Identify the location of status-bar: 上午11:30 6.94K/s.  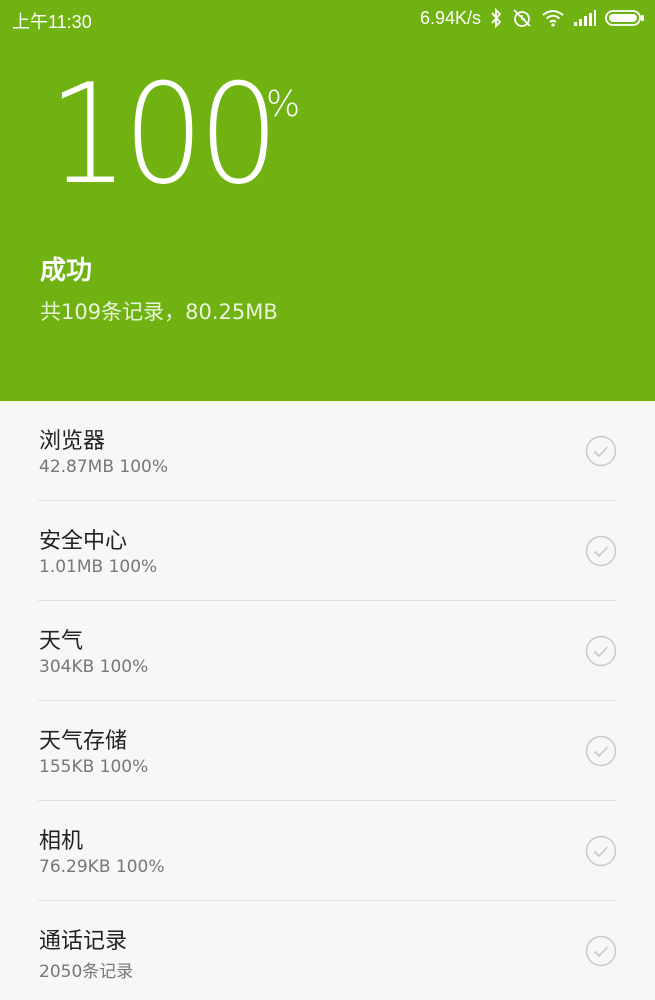
(327, 18).